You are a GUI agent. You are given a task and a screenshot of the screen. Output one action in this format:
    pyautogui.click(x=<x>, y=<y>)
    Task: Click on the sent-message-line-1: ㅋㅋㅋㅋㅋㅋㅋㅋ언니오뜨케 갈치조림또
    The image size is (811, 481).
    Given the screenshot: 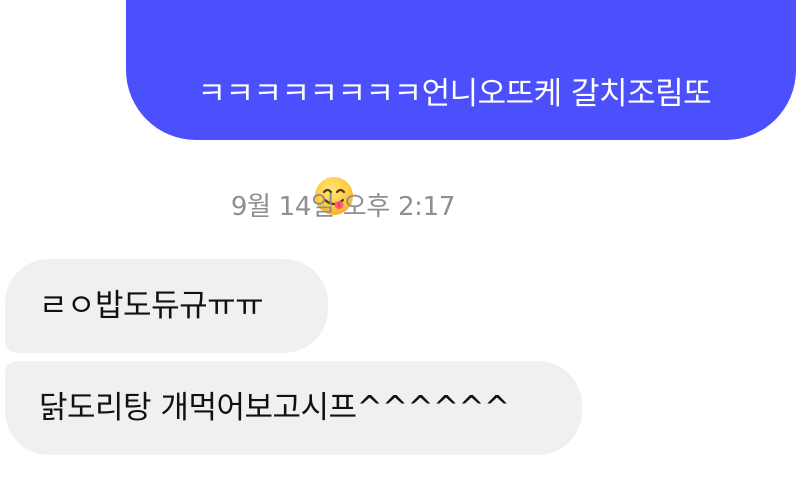 What is the action you would take?
    pyautogui.click(x=454, y=94)
    